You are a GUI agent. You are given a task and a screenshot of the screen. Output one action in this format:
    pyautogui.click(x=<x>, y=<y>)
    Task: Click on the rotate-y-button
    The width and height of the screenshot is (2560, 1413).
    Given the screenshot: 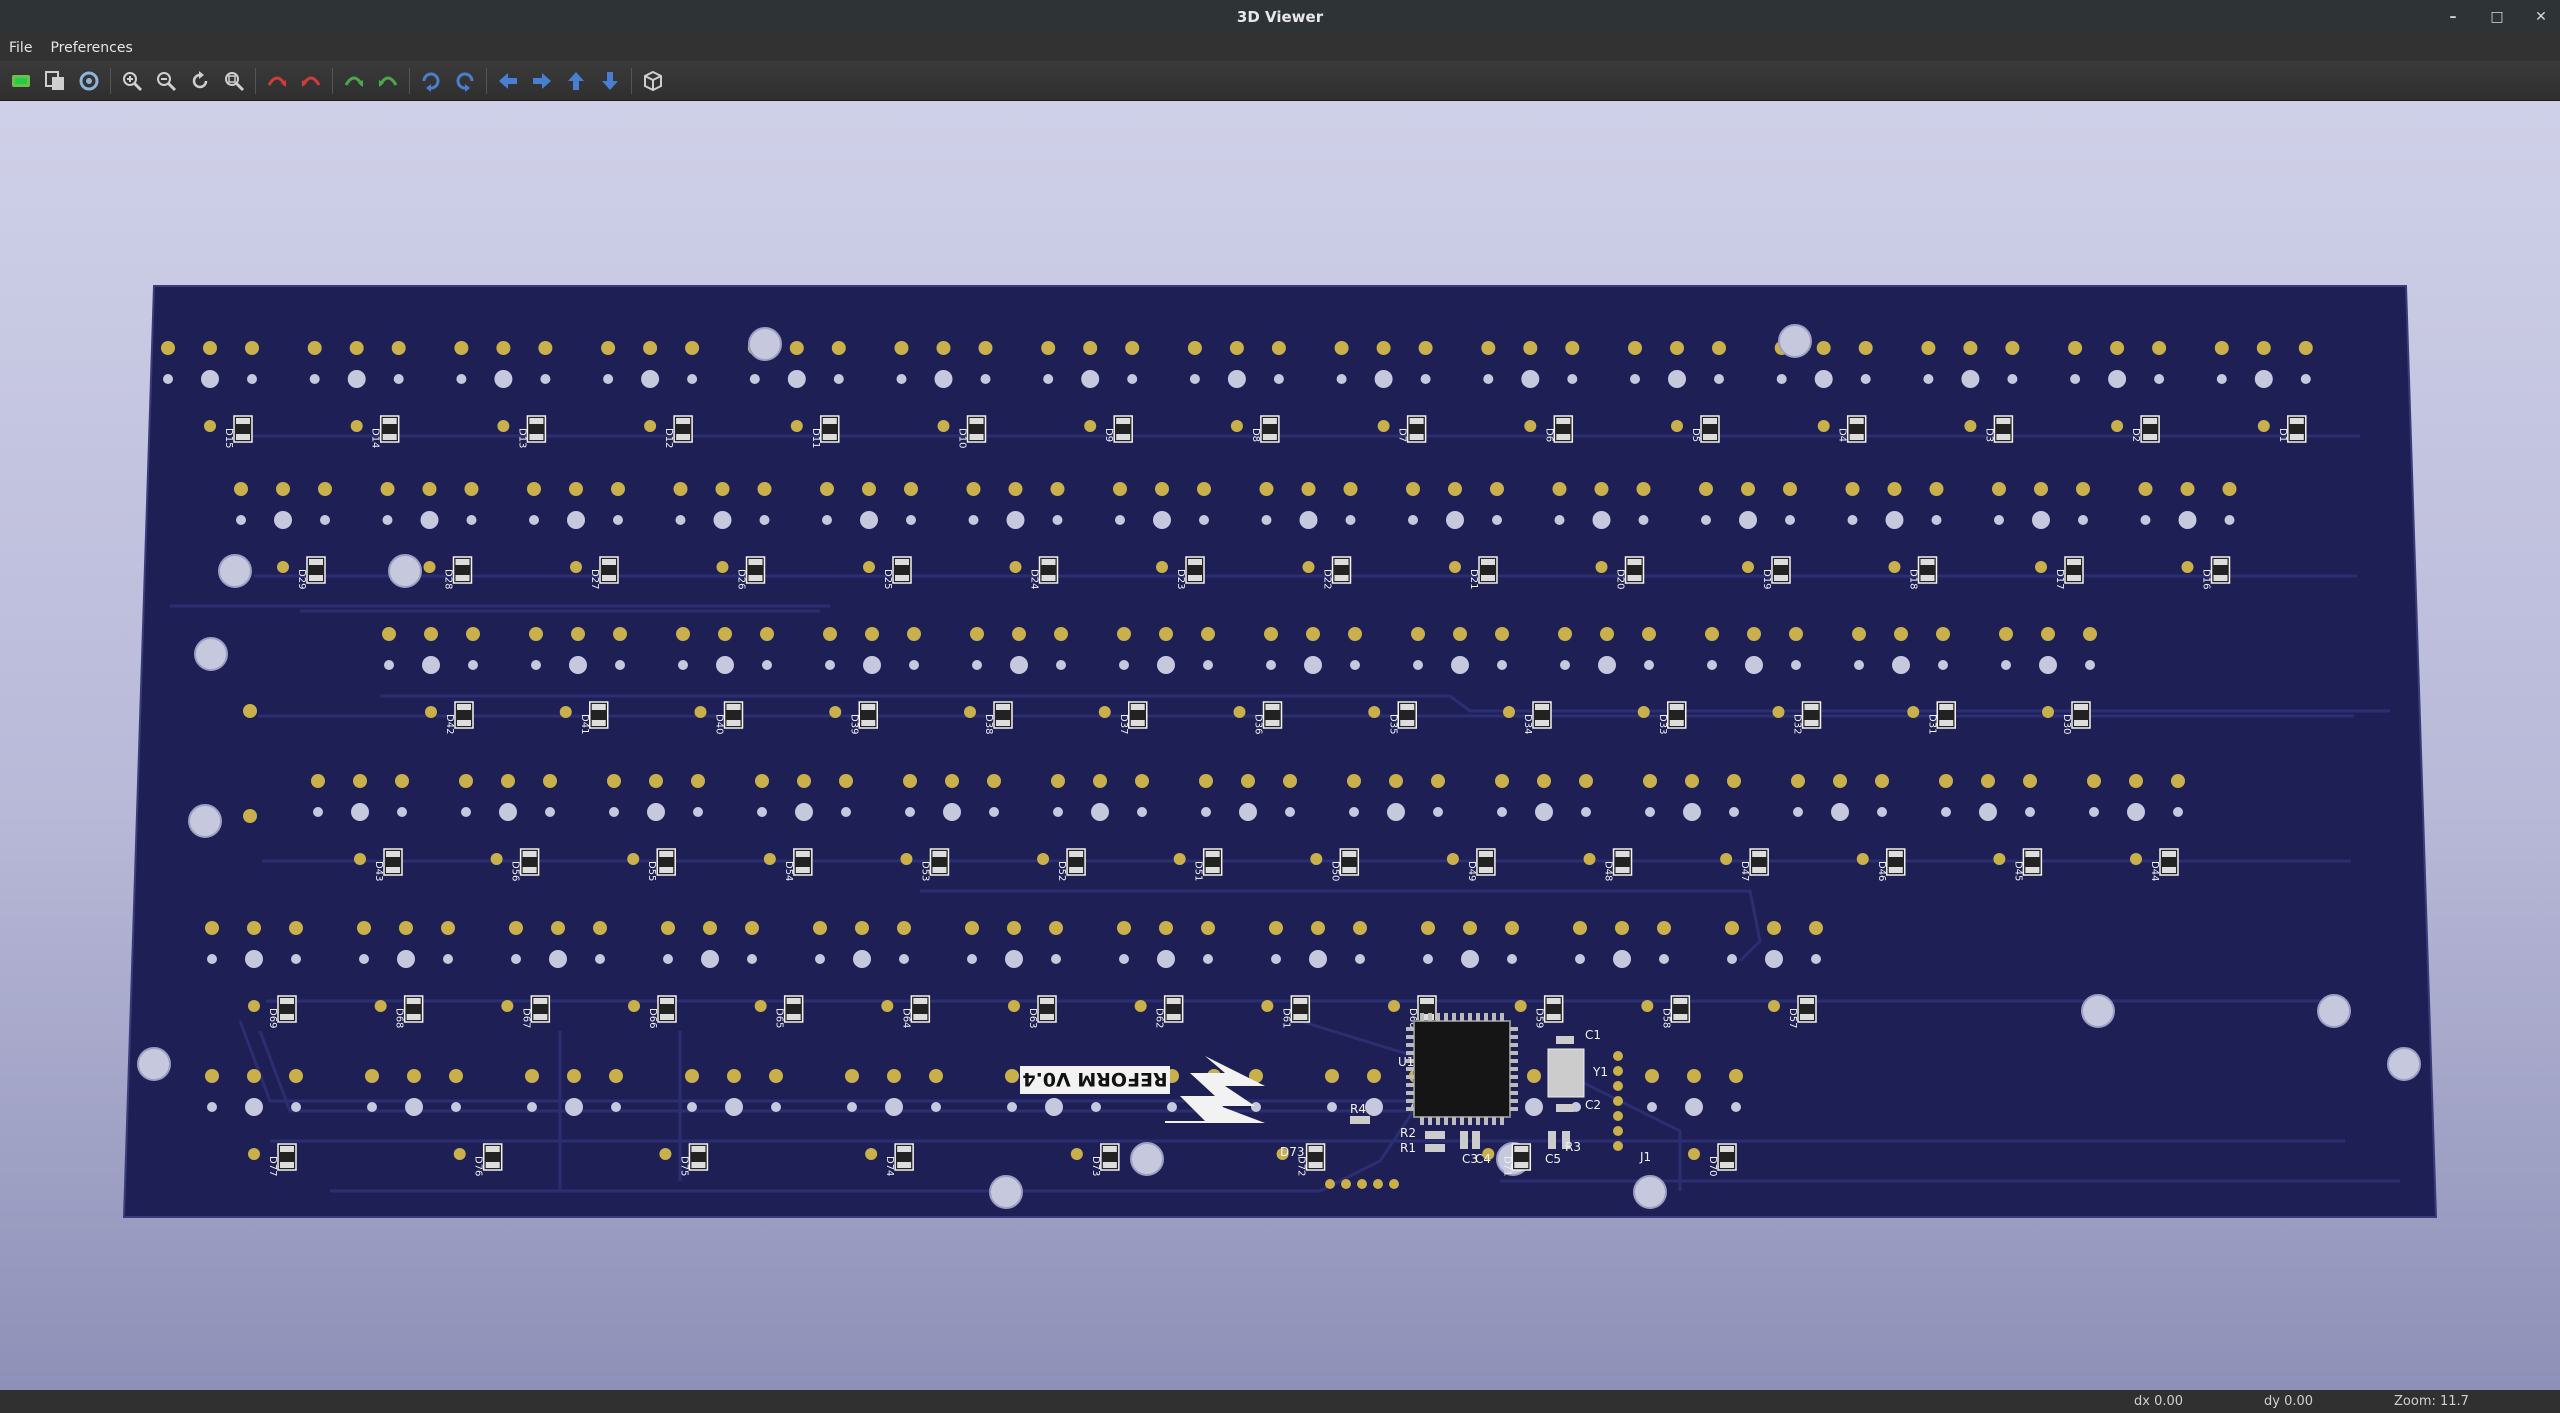 What is the action you would take?
    pyautogui.click(x=354, y=81)
    